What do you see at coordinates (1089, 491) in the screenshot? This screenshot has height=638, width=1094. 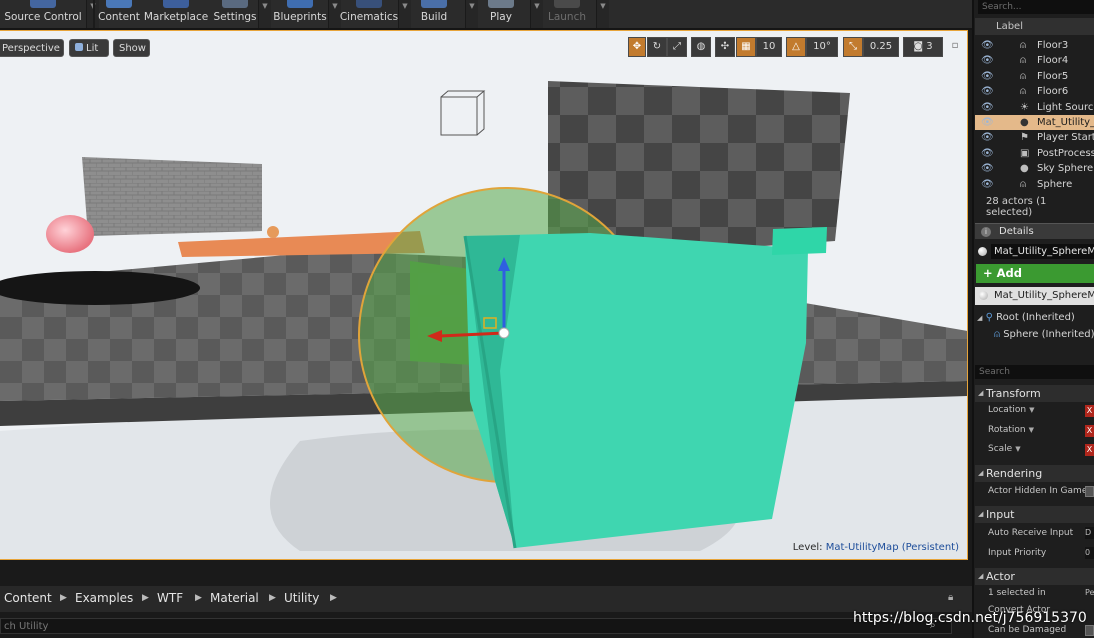 I see `hidden-in-game-checkbox` at bounding box center [1089, 491].